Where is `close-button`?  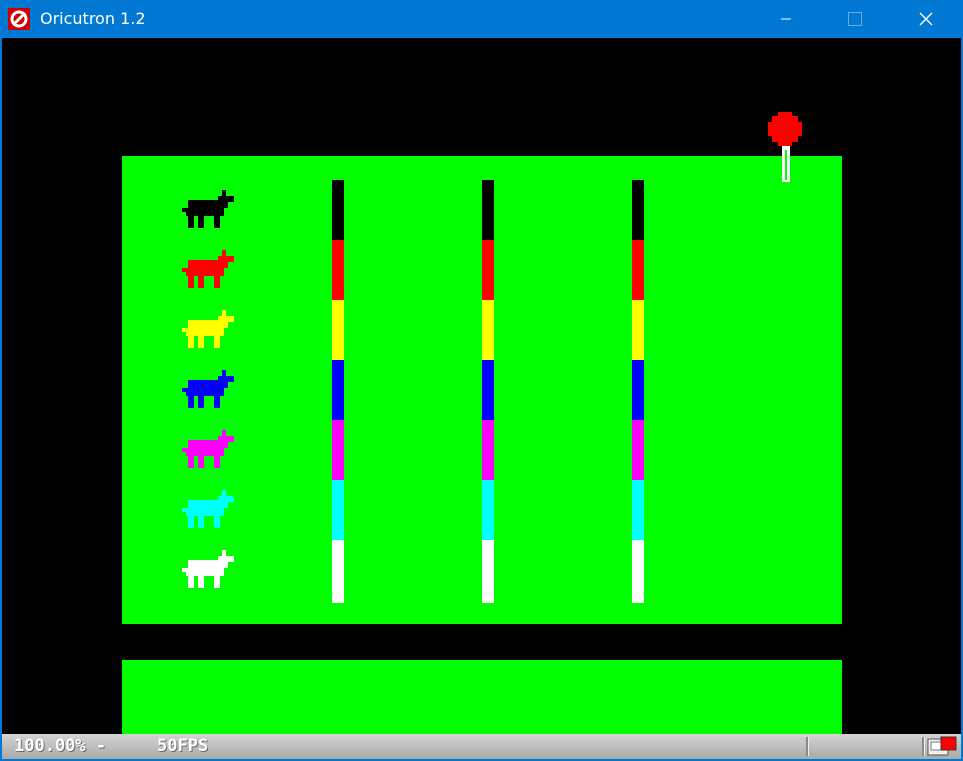
close-button is located at coordinates (926, 19).